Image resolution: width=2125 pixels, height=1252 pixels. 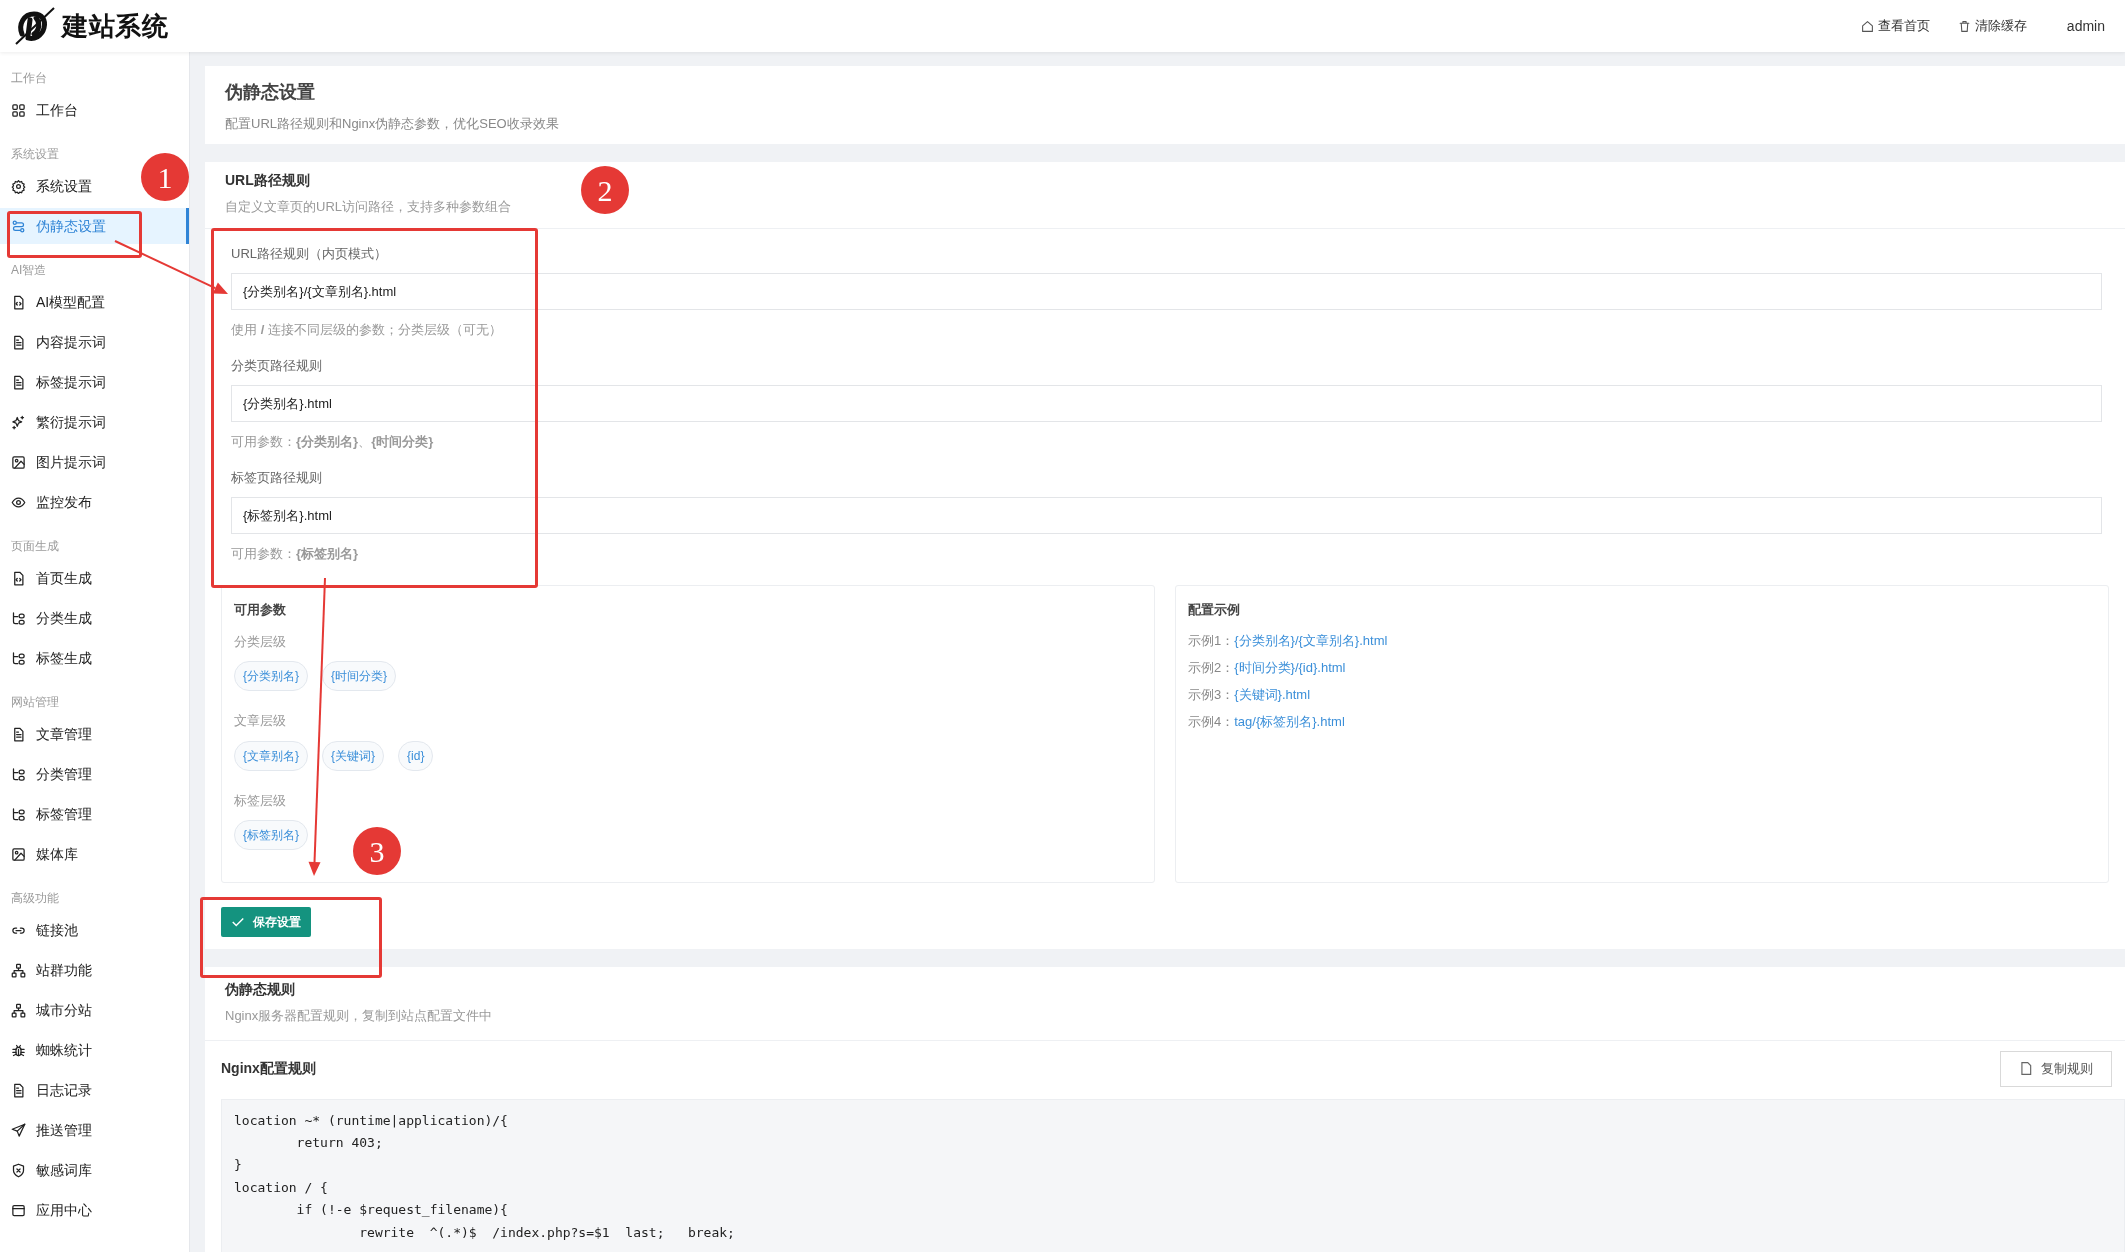 What do you see at coordinates (18, 186) in the screenshot?
I see `settings-icon` at bounding box center [18, 186].